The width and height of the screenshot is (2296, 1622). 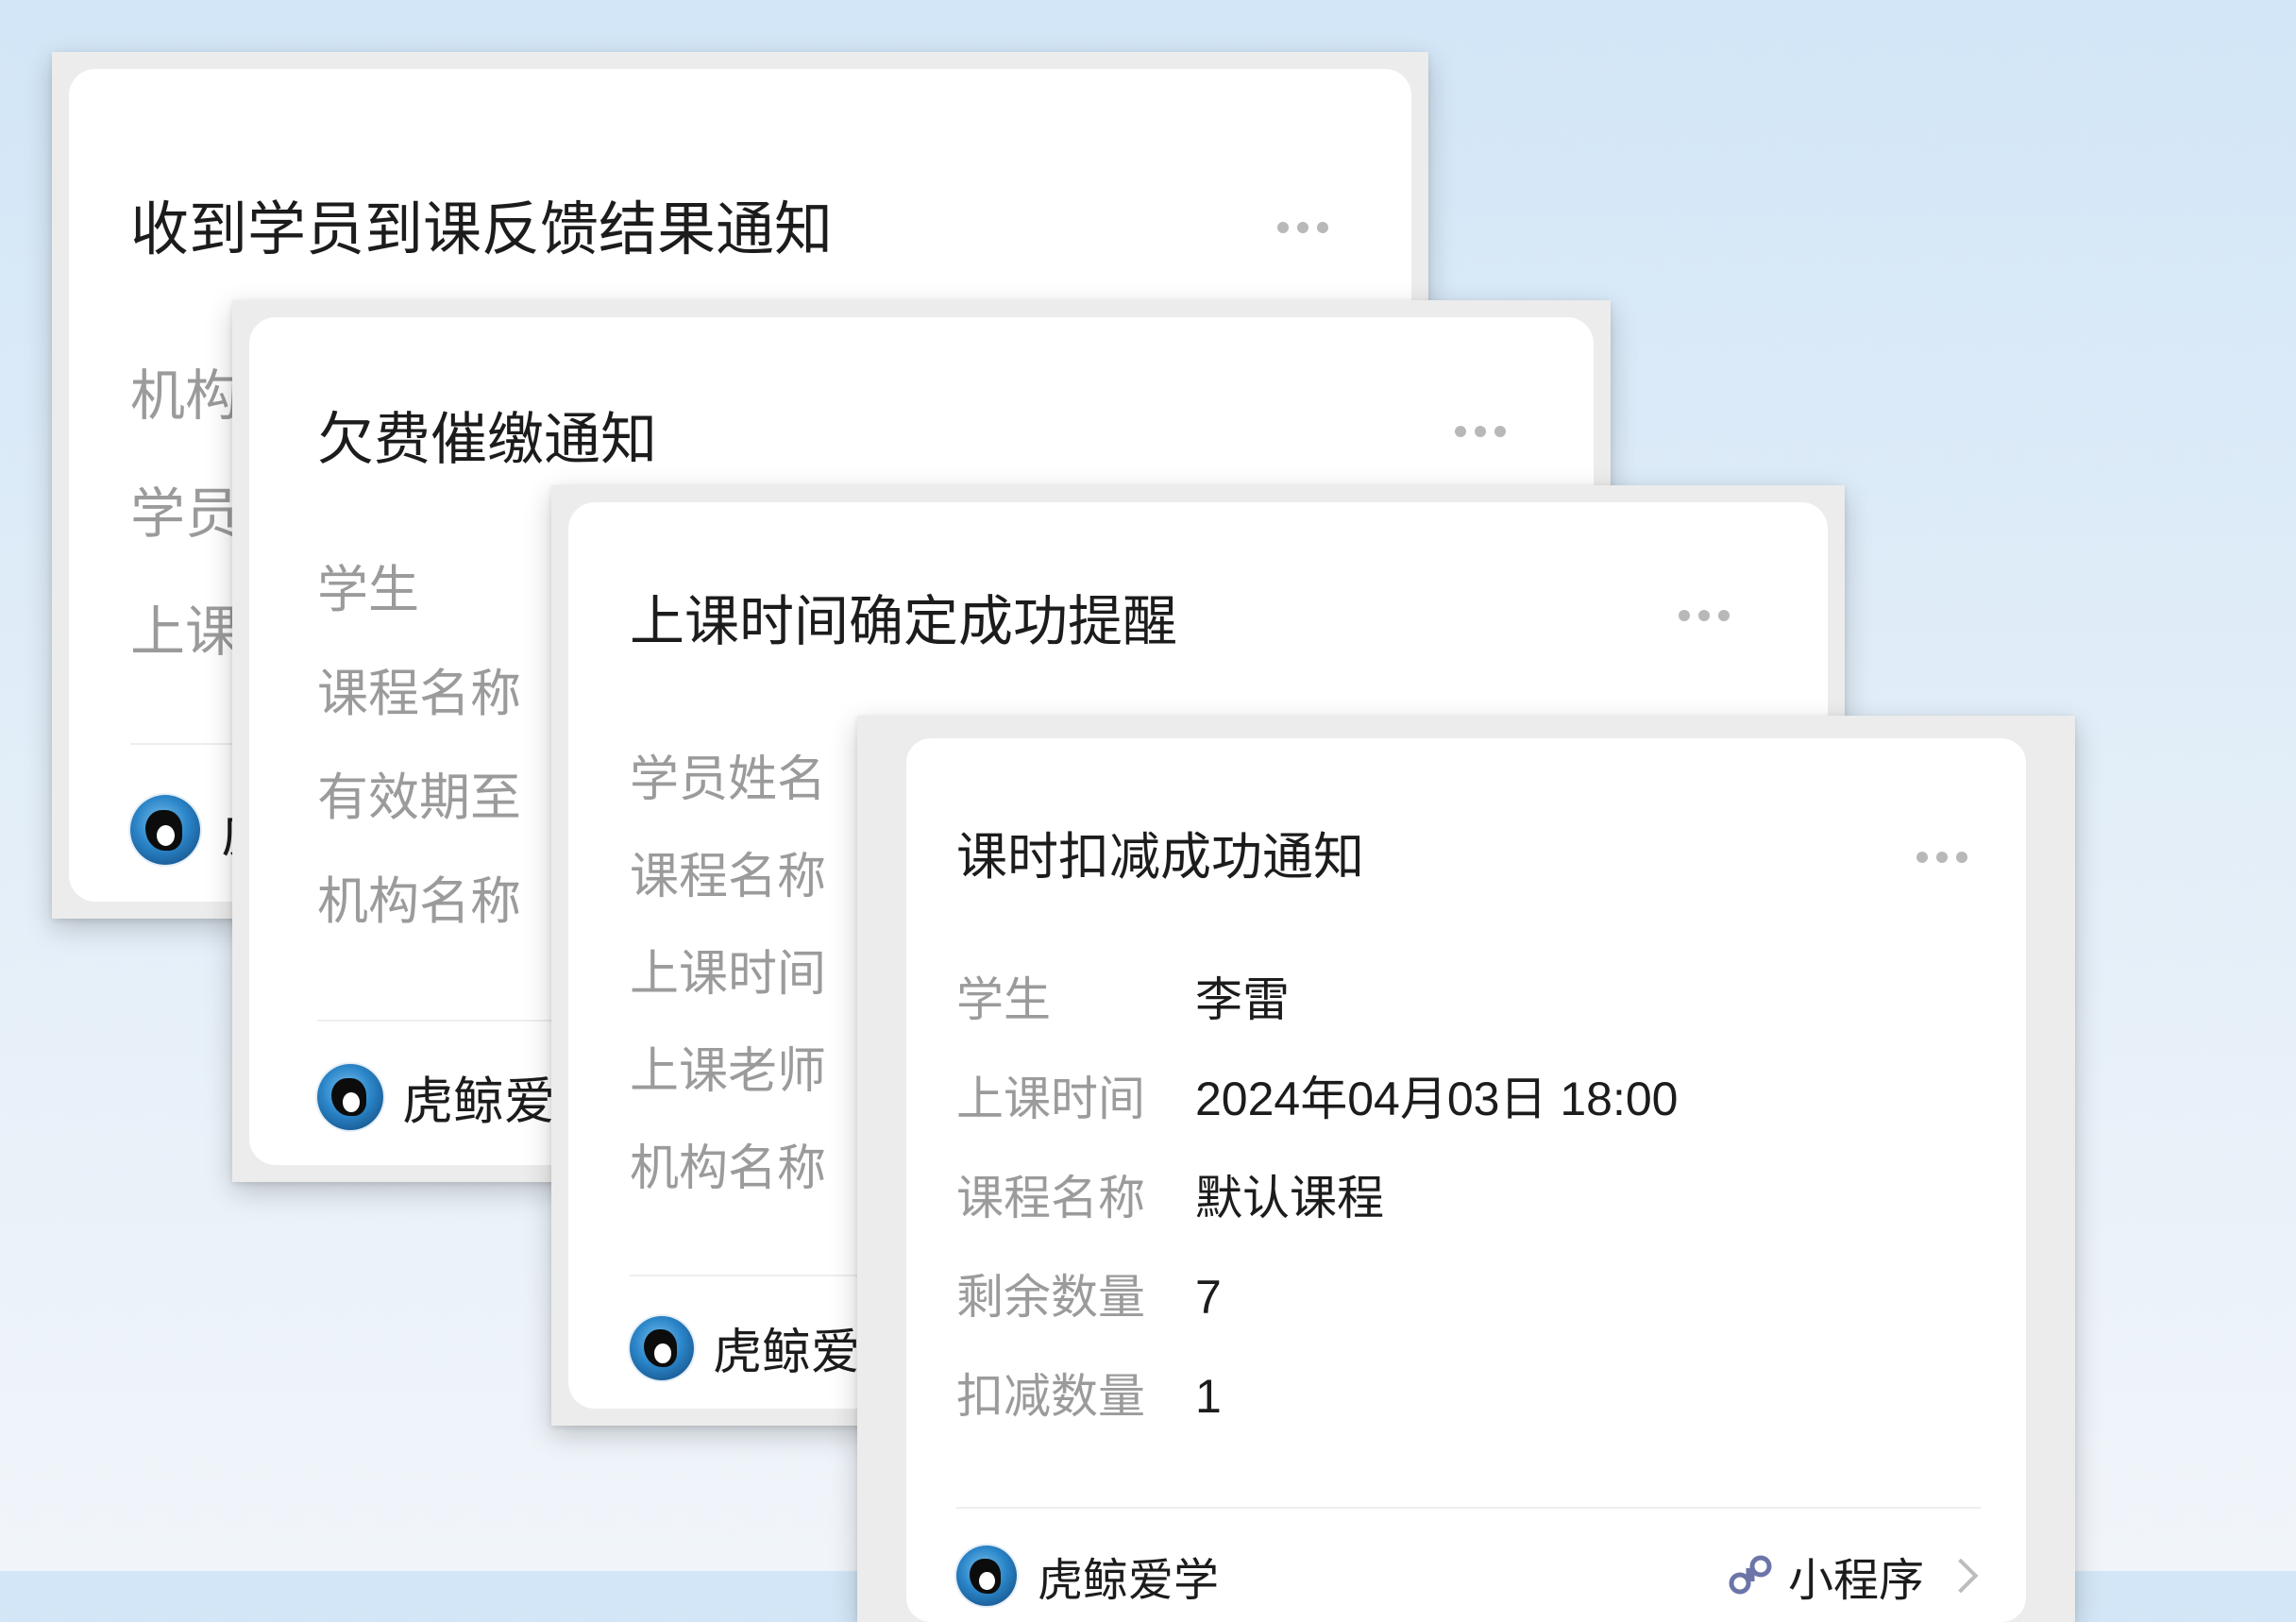 I want to click on field-label: 学员, so click(x=185, y=514).